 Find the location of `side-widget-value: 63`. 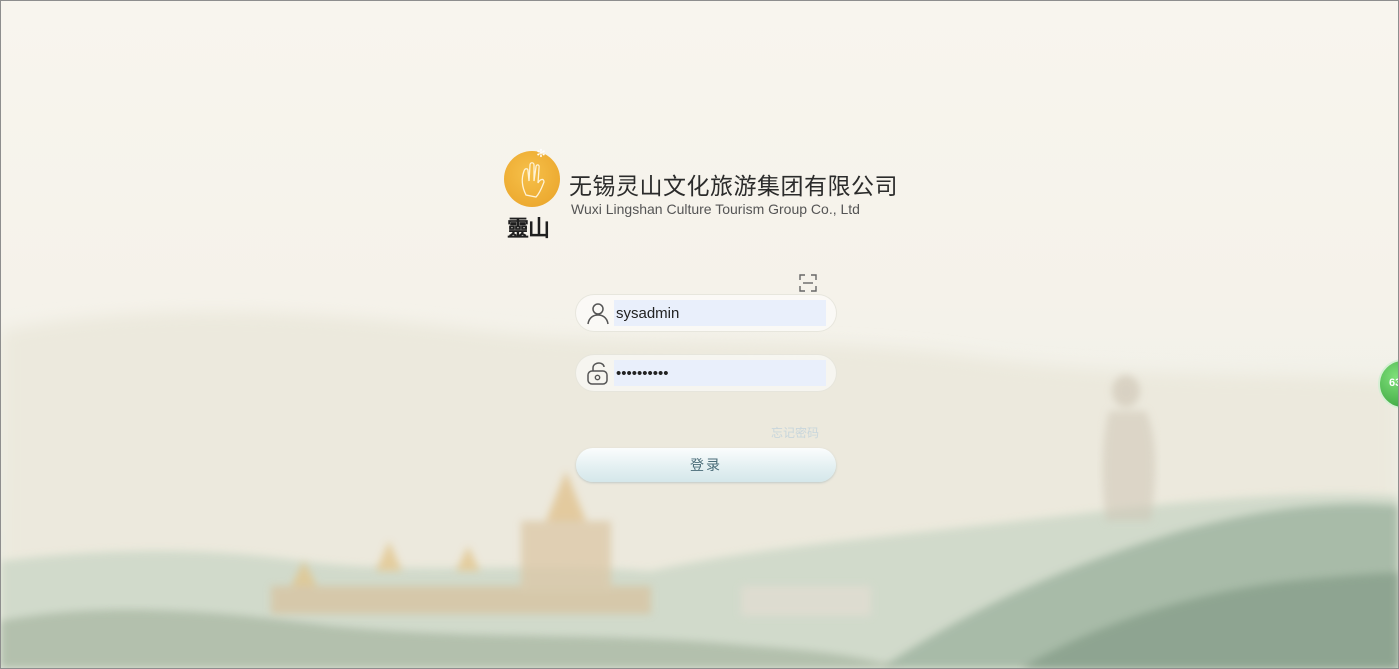

side-widget-value: 63 is located at coordinates (1393, 383).